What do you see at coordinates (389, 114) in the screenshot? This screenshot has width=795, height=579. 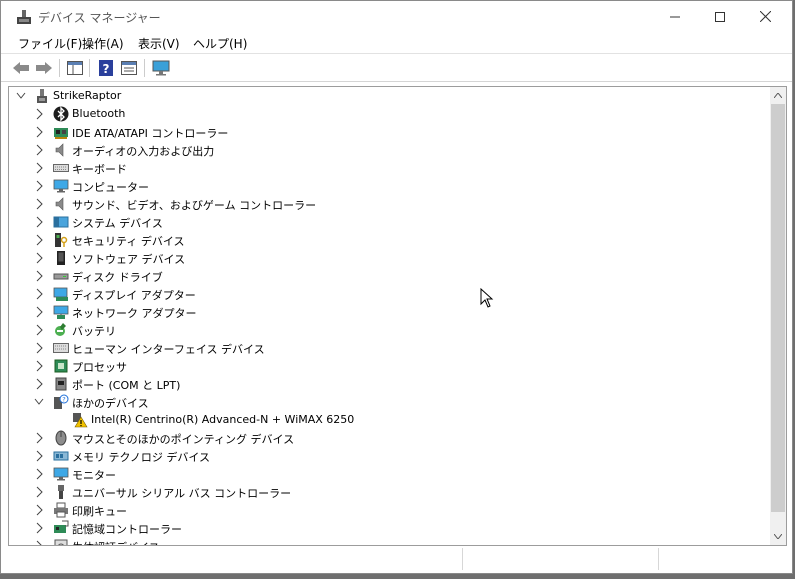 I see `tree-item-category: Bluetooth` at bounding box center [389, 114].